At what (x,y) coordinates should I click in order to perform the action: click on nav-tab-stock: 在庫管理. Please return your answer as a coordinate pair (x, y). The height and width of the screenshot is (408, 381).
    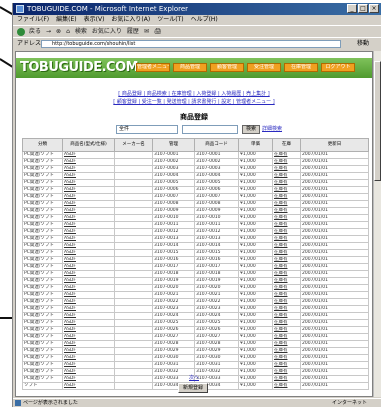
    Looking at the image, I should click on (301, 67).